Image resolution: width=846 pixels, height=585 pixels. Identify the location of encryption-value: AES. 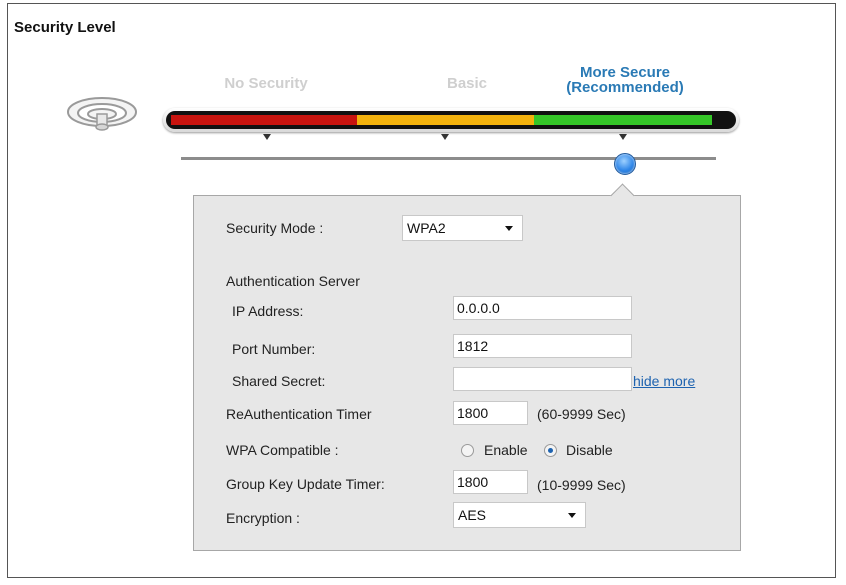
(472, 515).